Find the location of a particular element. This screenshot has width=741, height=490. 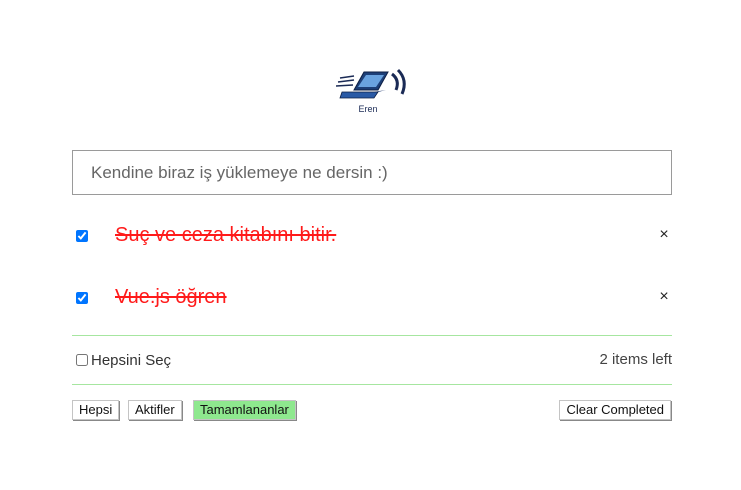

logo-text: Eren is located at coordinates (368, 109).